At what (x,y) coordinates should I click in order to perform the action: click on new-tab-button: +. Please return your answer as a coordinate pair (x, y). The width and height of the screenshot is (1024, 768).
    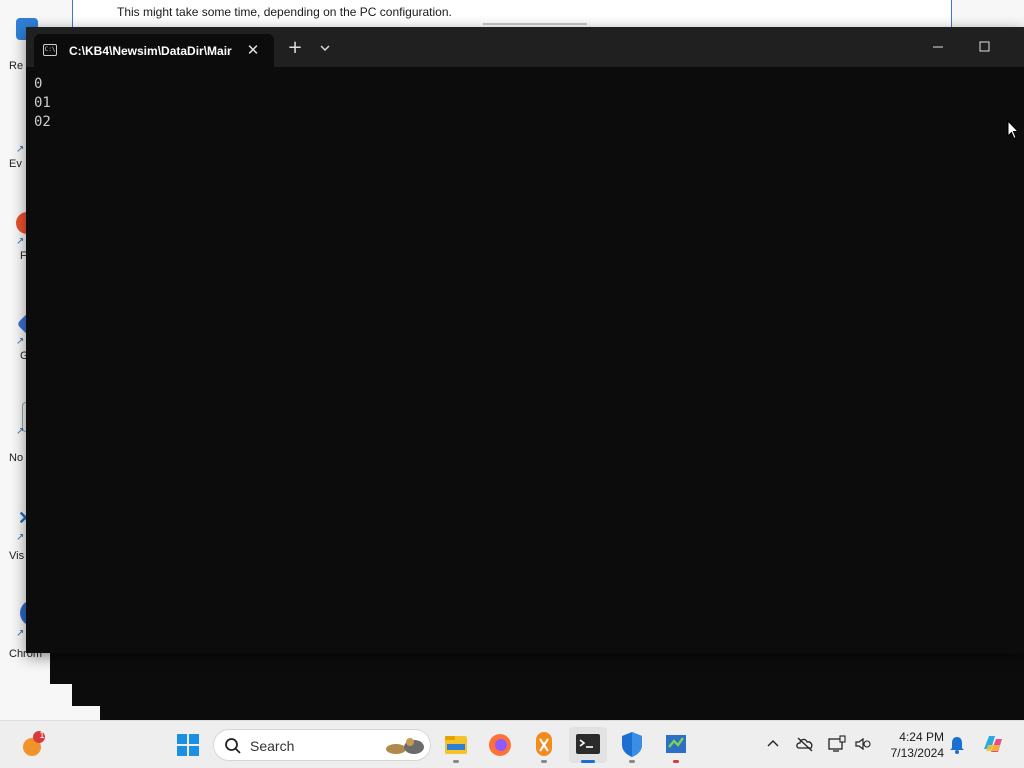
    Looking at the image, I should click on (295, 48).